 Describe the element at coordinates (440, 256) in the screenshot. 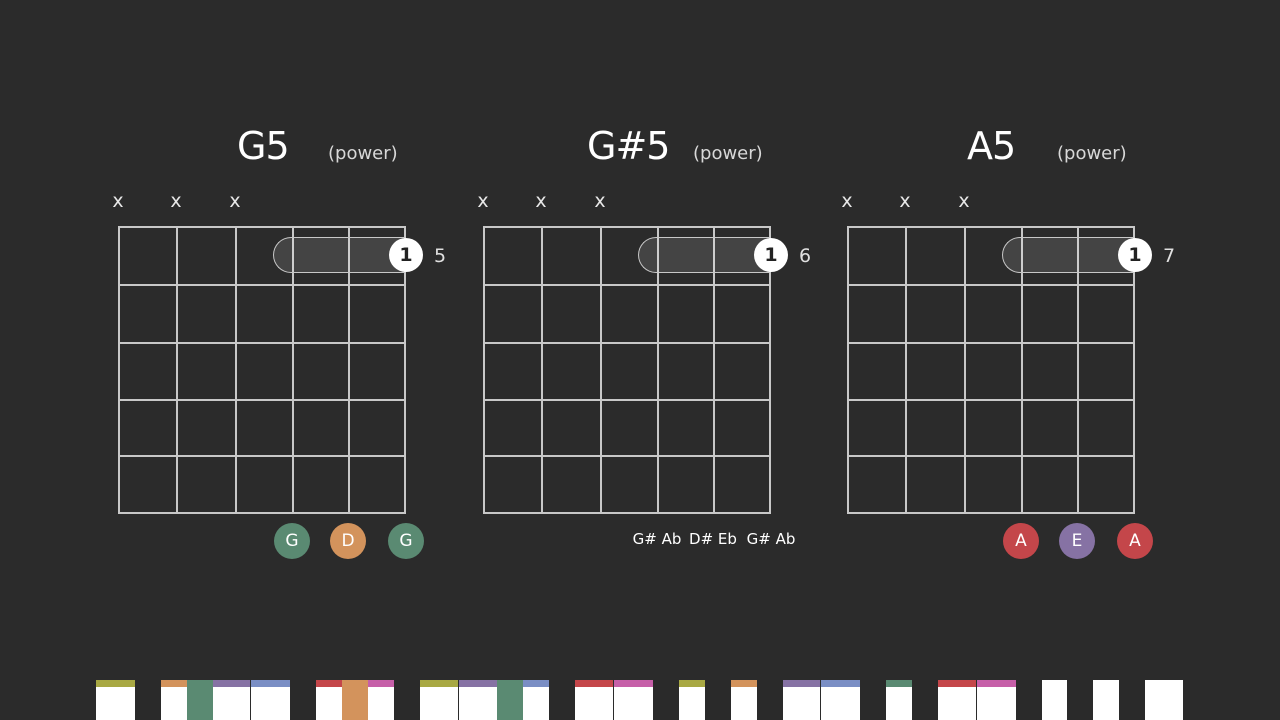

I see `fret-number: 5` at that location.